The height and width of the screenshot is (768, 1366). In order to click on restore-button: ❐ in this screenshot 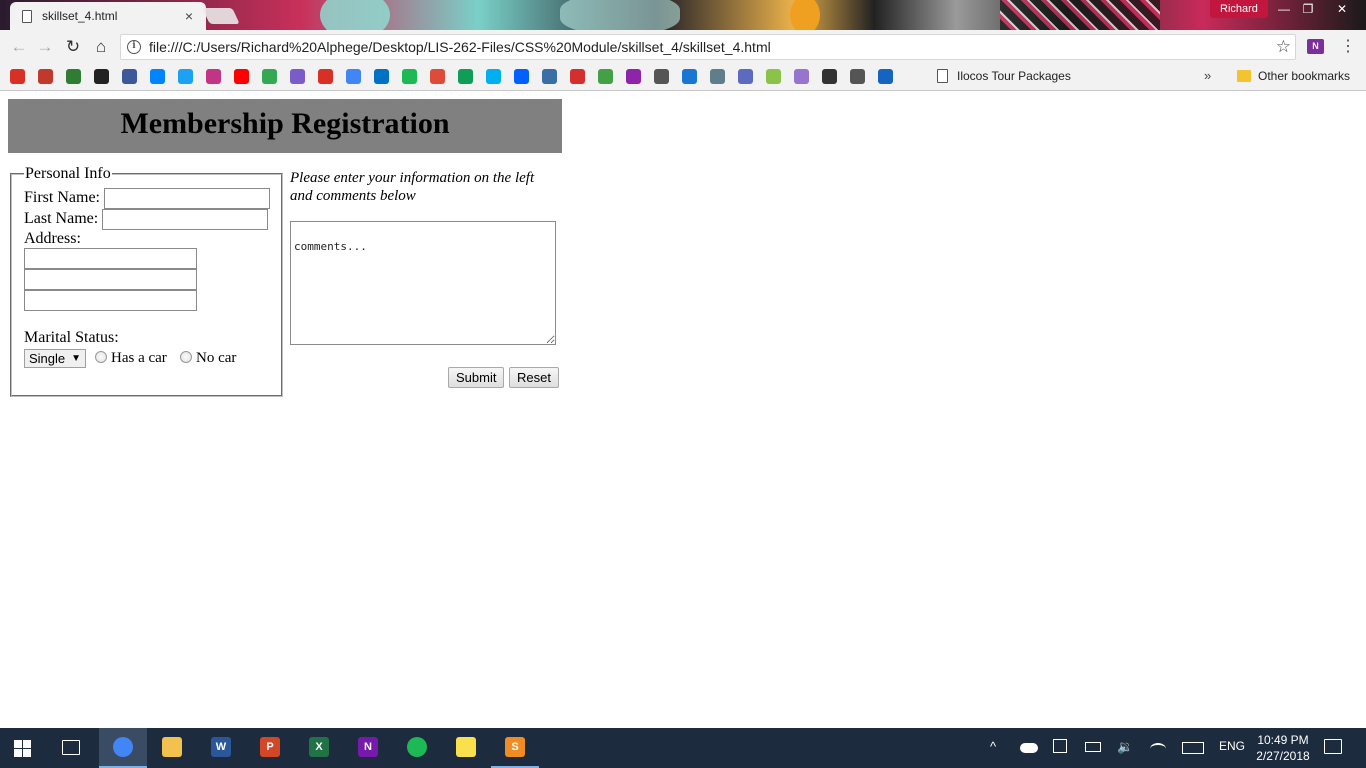, I will do `click(1308, 9)`.